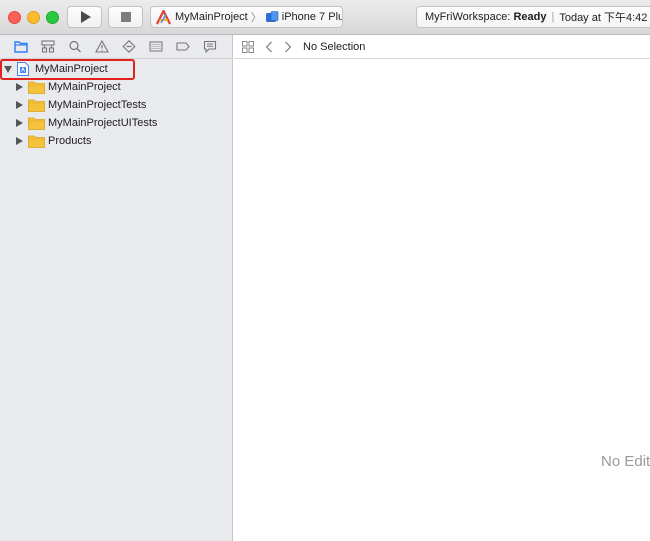 This screenshot has height=541, width=650. I want to click on find-navigator-icon, so click(75, 47).